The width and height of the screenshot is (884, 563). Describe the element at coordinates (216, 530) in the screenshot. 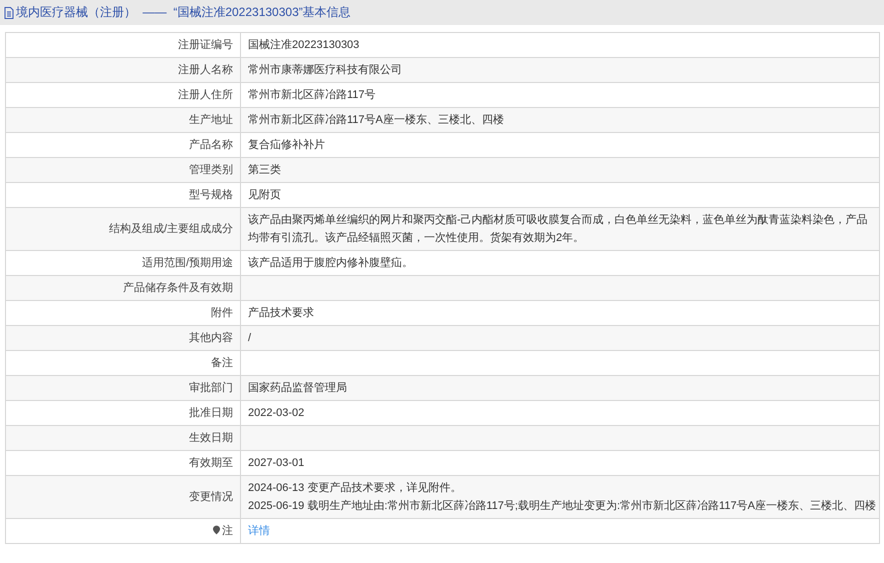

I see `pin-icon` at that location.